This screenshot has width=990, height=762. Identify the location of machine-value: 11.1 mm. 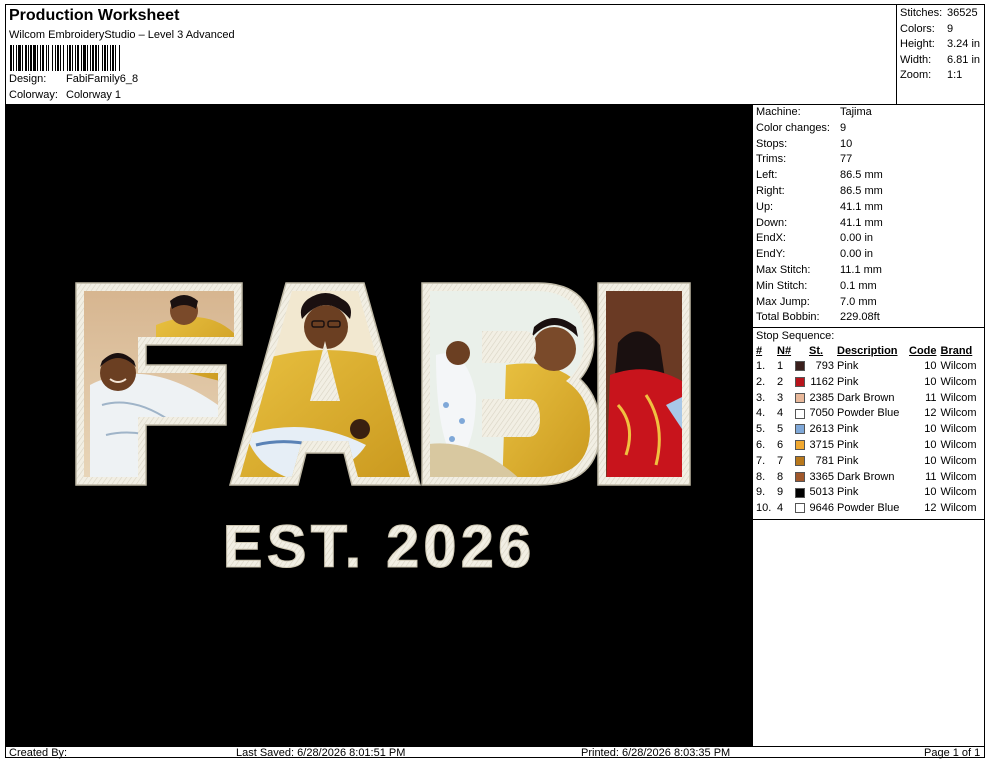
(861, 269).